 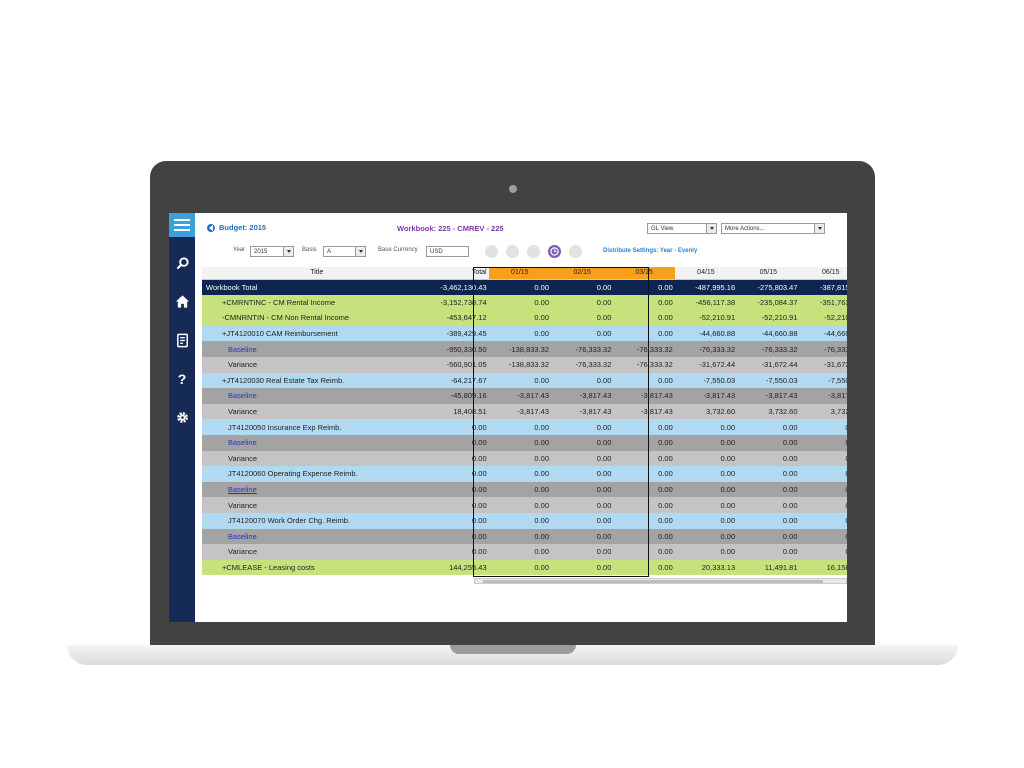 What do you see at coordinates (823, 302) in the screenshot?
I see `grid-cell: -351,763.46` at bounding box center [823, 302].